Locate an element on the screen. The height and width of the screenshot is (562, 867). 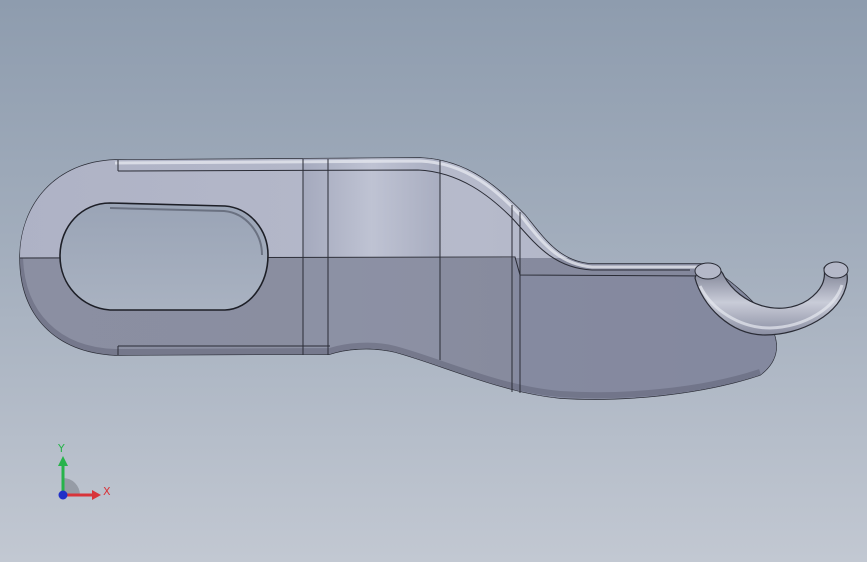
x-axis-arrowhead is located at coordinates (96, 495).